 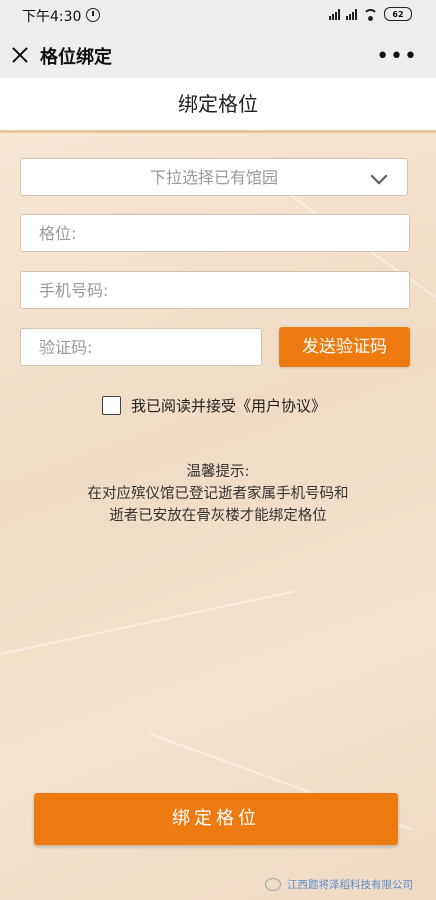 I want to click on battery-icon: 62, so click(x=398, y=14).